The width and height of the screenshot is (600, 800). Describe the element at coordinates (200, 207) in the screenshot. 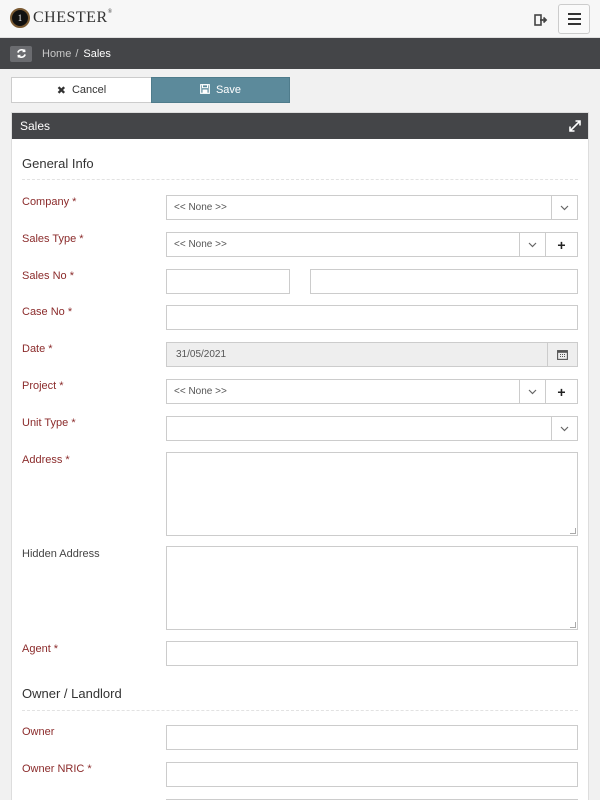

I see `company-select-value: << None >>` at that location.